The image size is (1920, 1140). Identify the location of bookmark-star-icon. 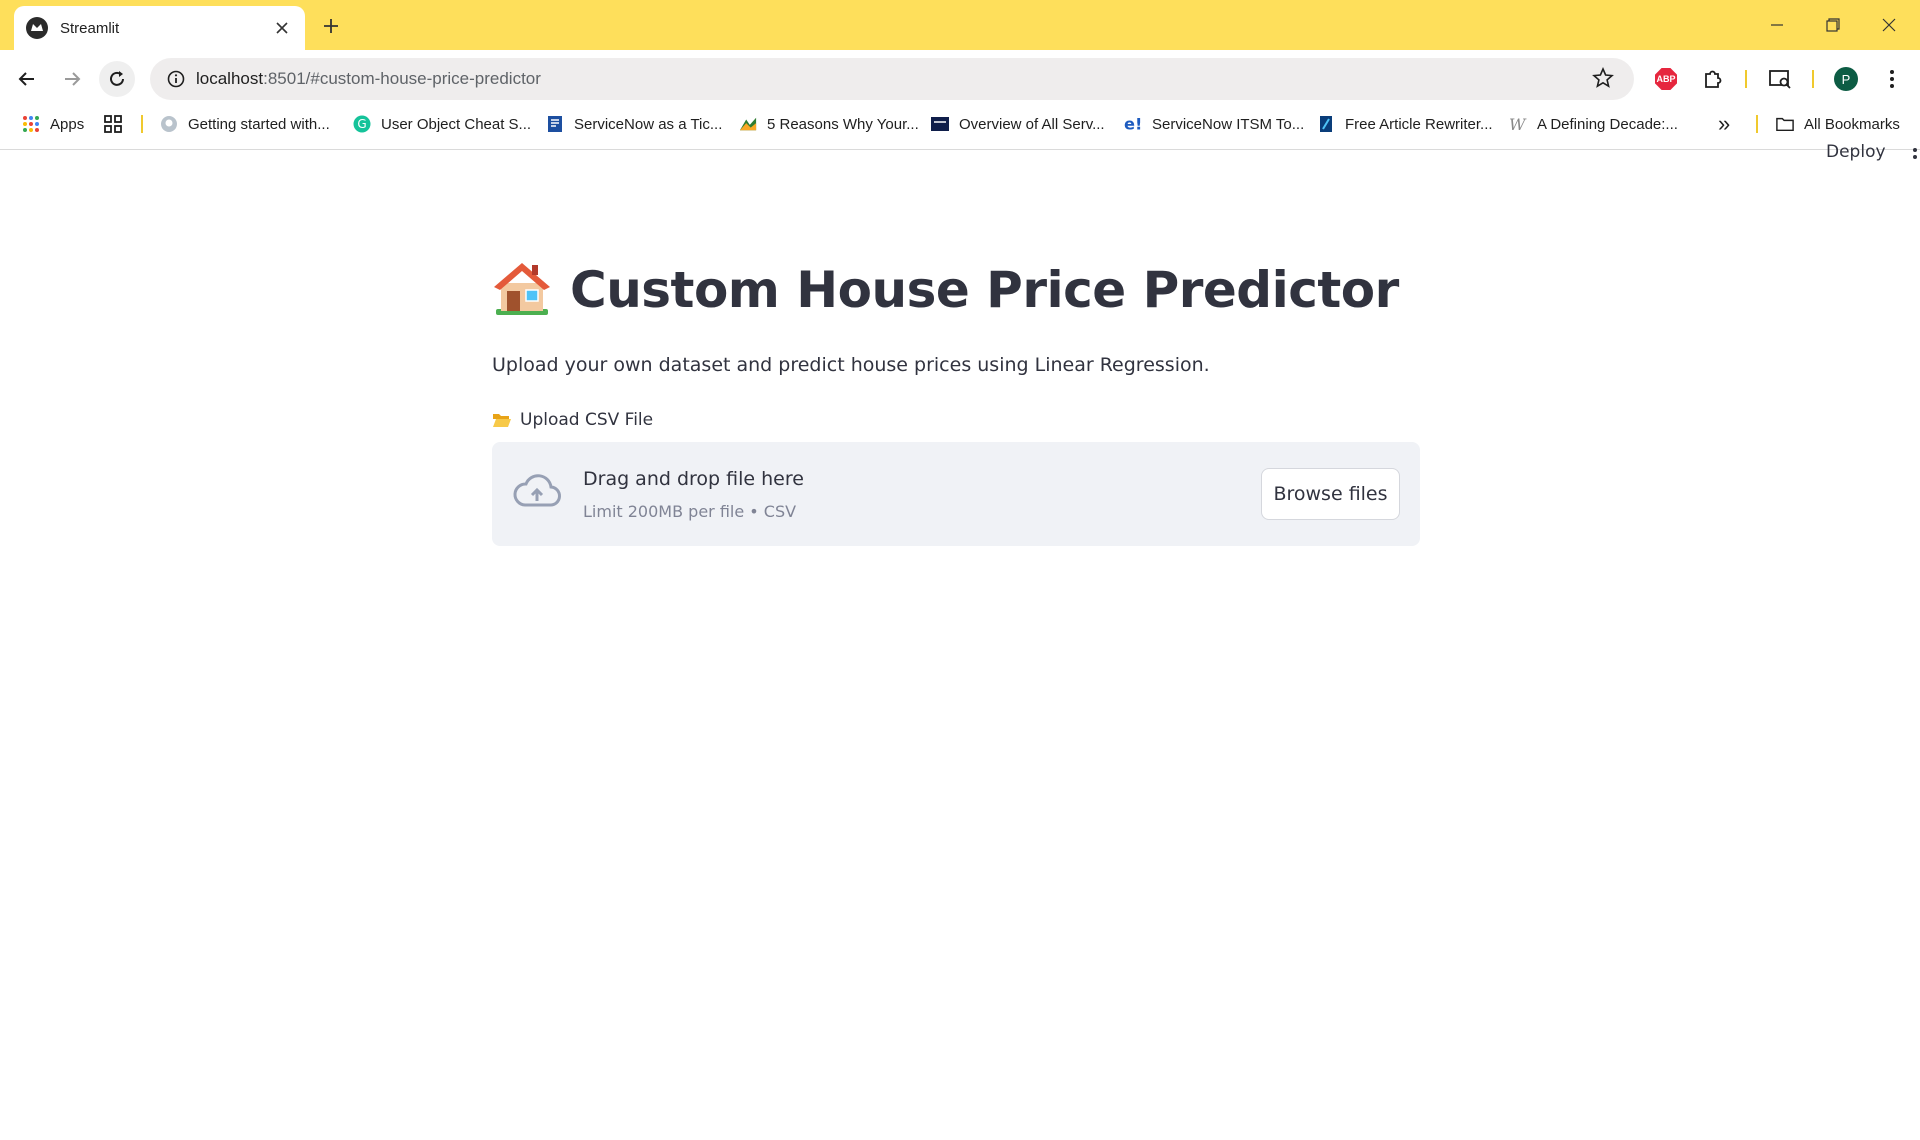
(1603, 80).